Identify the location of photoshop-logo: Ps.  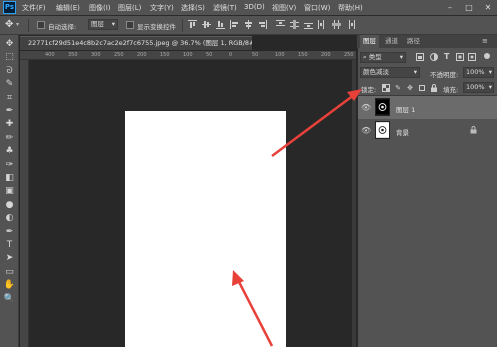
(9, 7).